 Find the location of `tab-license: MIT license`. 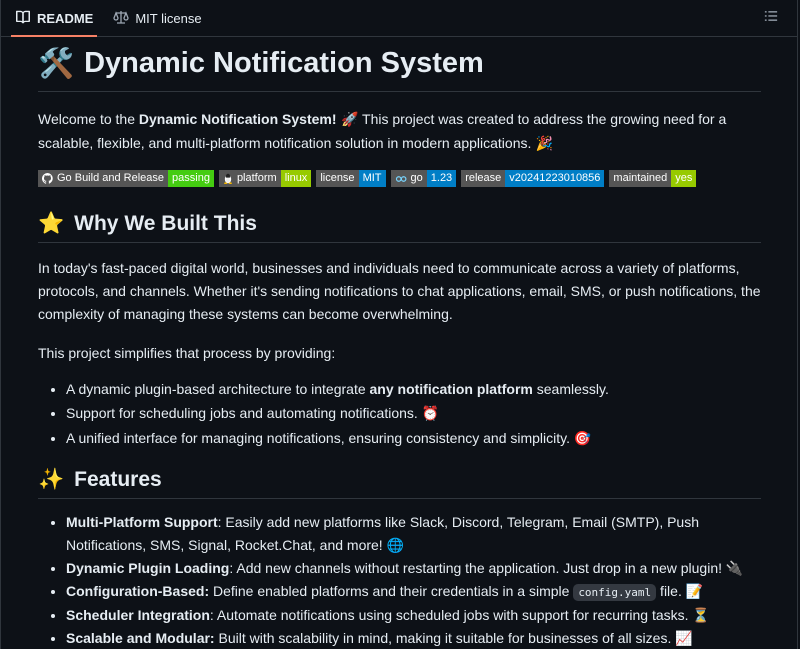

tab-license: MIT license is located at coordinates (157, 18).